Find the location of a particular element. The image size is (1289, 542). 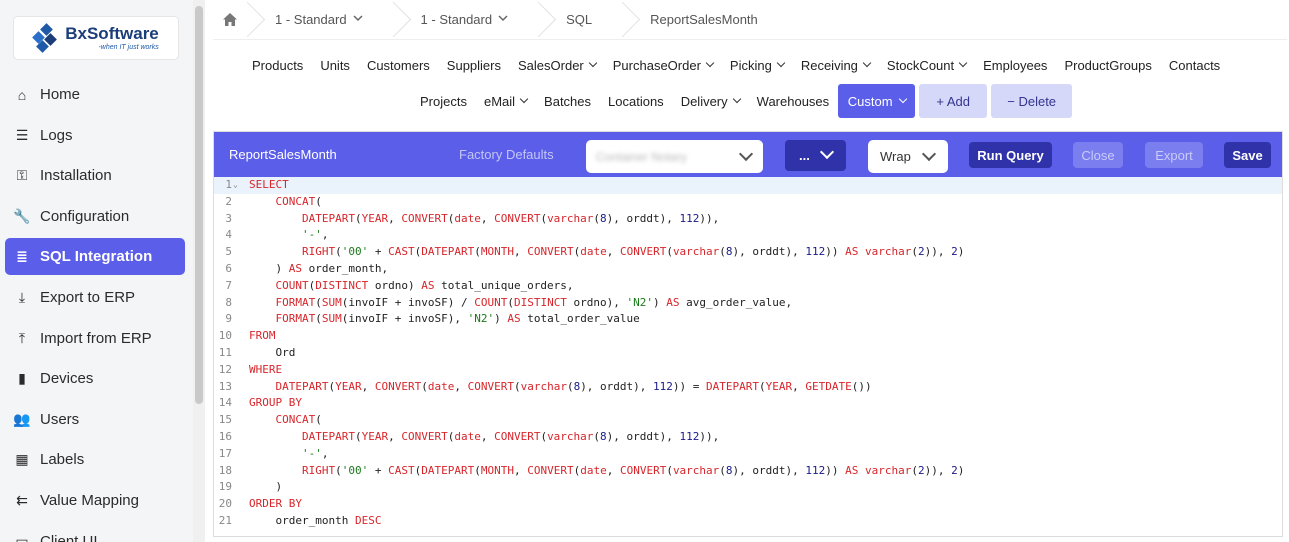

menu-item-projects: Projects is located at coordinates (443, 101).